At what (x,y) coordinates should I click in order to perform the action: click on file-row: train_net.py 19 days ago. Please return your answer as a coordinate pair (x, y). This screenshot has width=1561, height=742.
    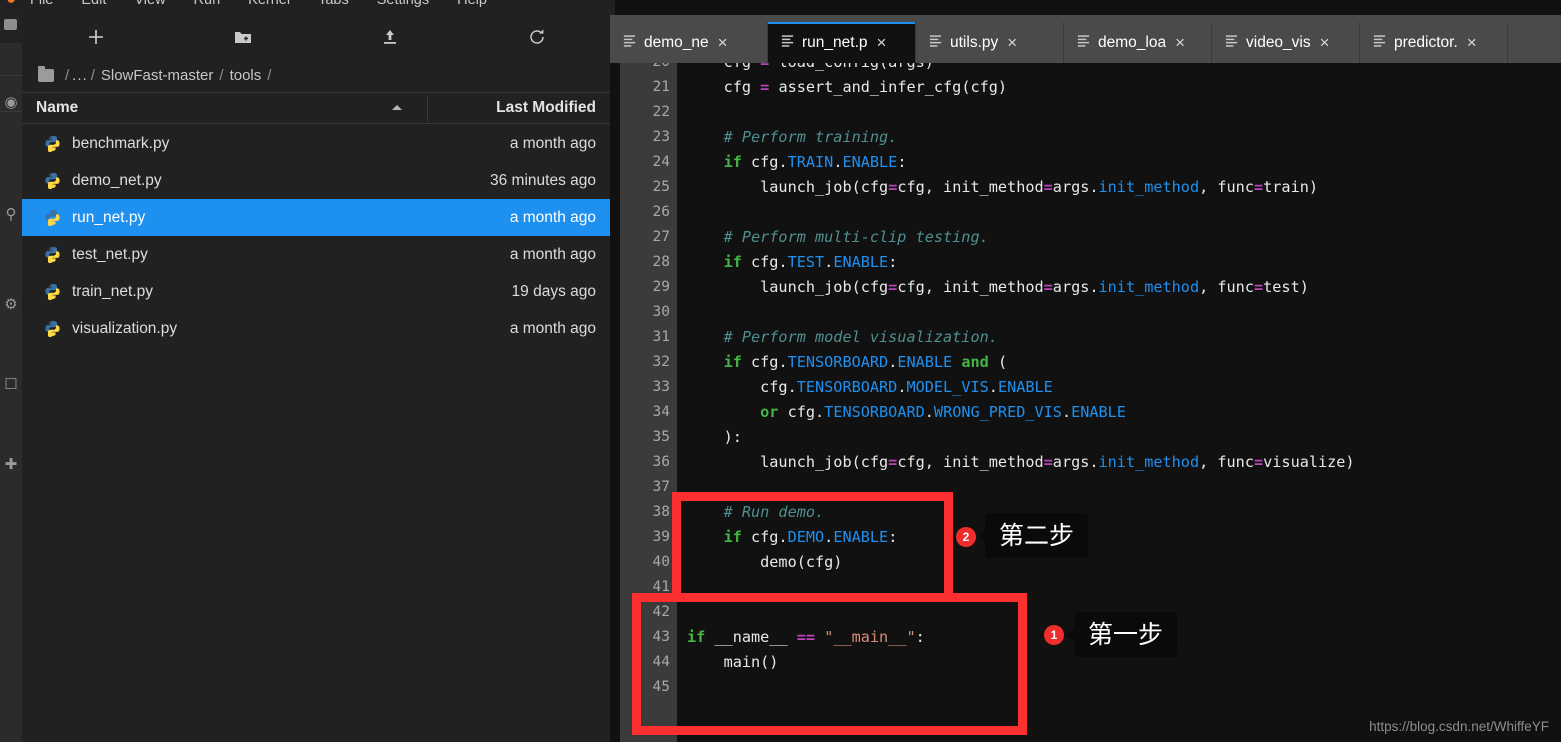
    Looking at the image, I should click on (316, 291).